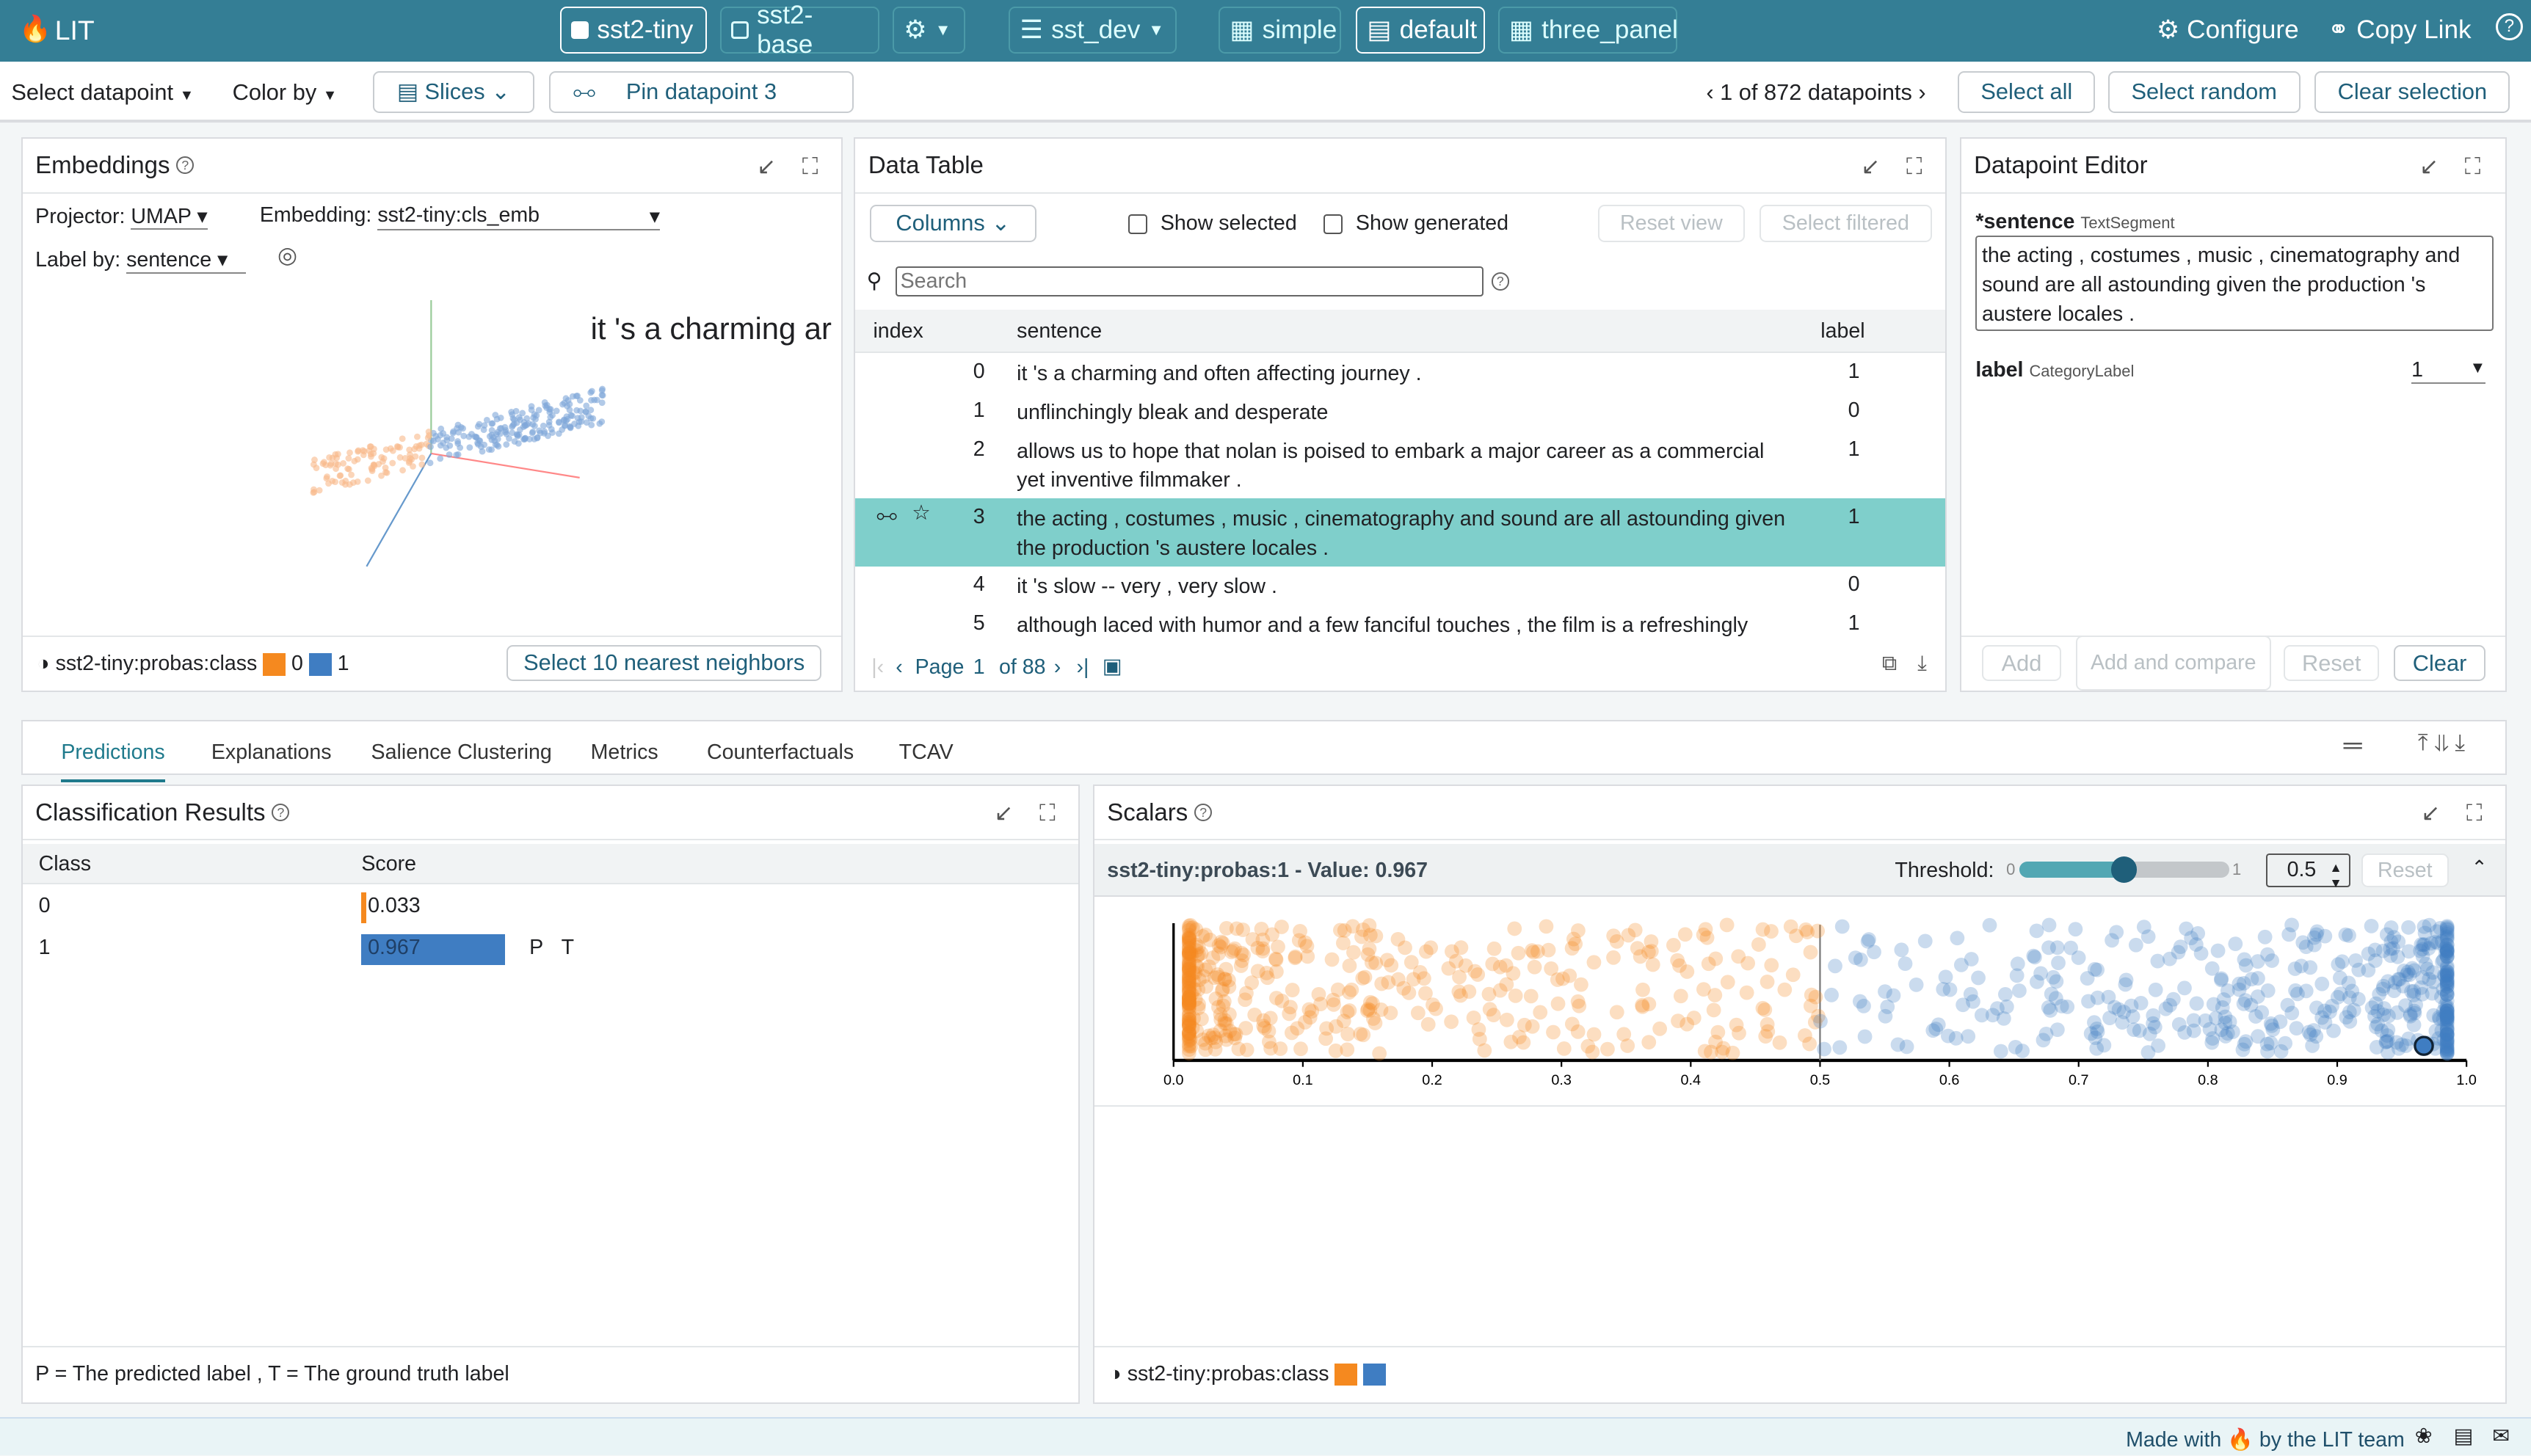 This screenshot has height=1456, width=2531. I want to click on model-settings-button: ⚙ ▼, so click(929, 30).